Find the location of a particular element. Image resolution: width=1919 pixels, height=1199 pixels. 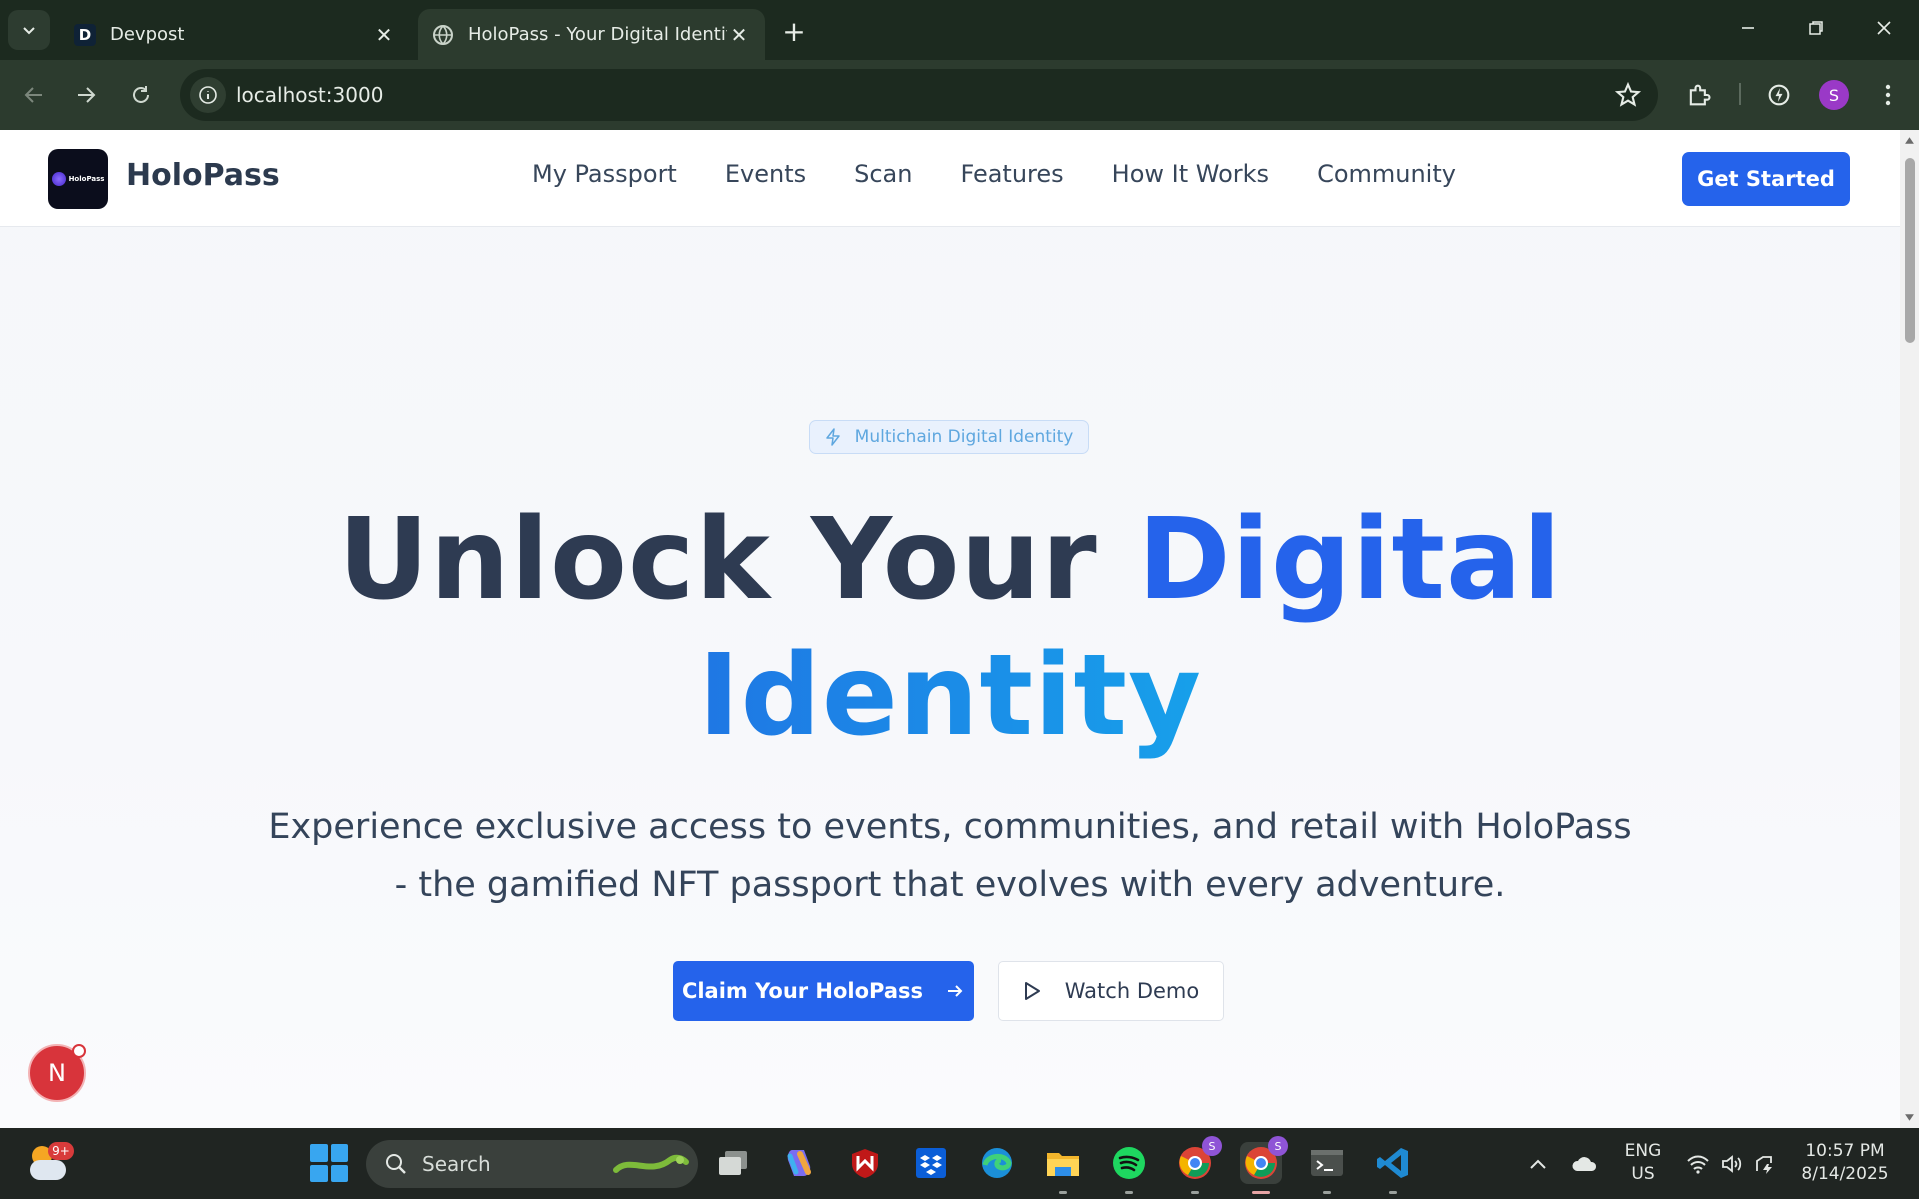

url-text: localhost:3000 is located at coordinates (309, 95).